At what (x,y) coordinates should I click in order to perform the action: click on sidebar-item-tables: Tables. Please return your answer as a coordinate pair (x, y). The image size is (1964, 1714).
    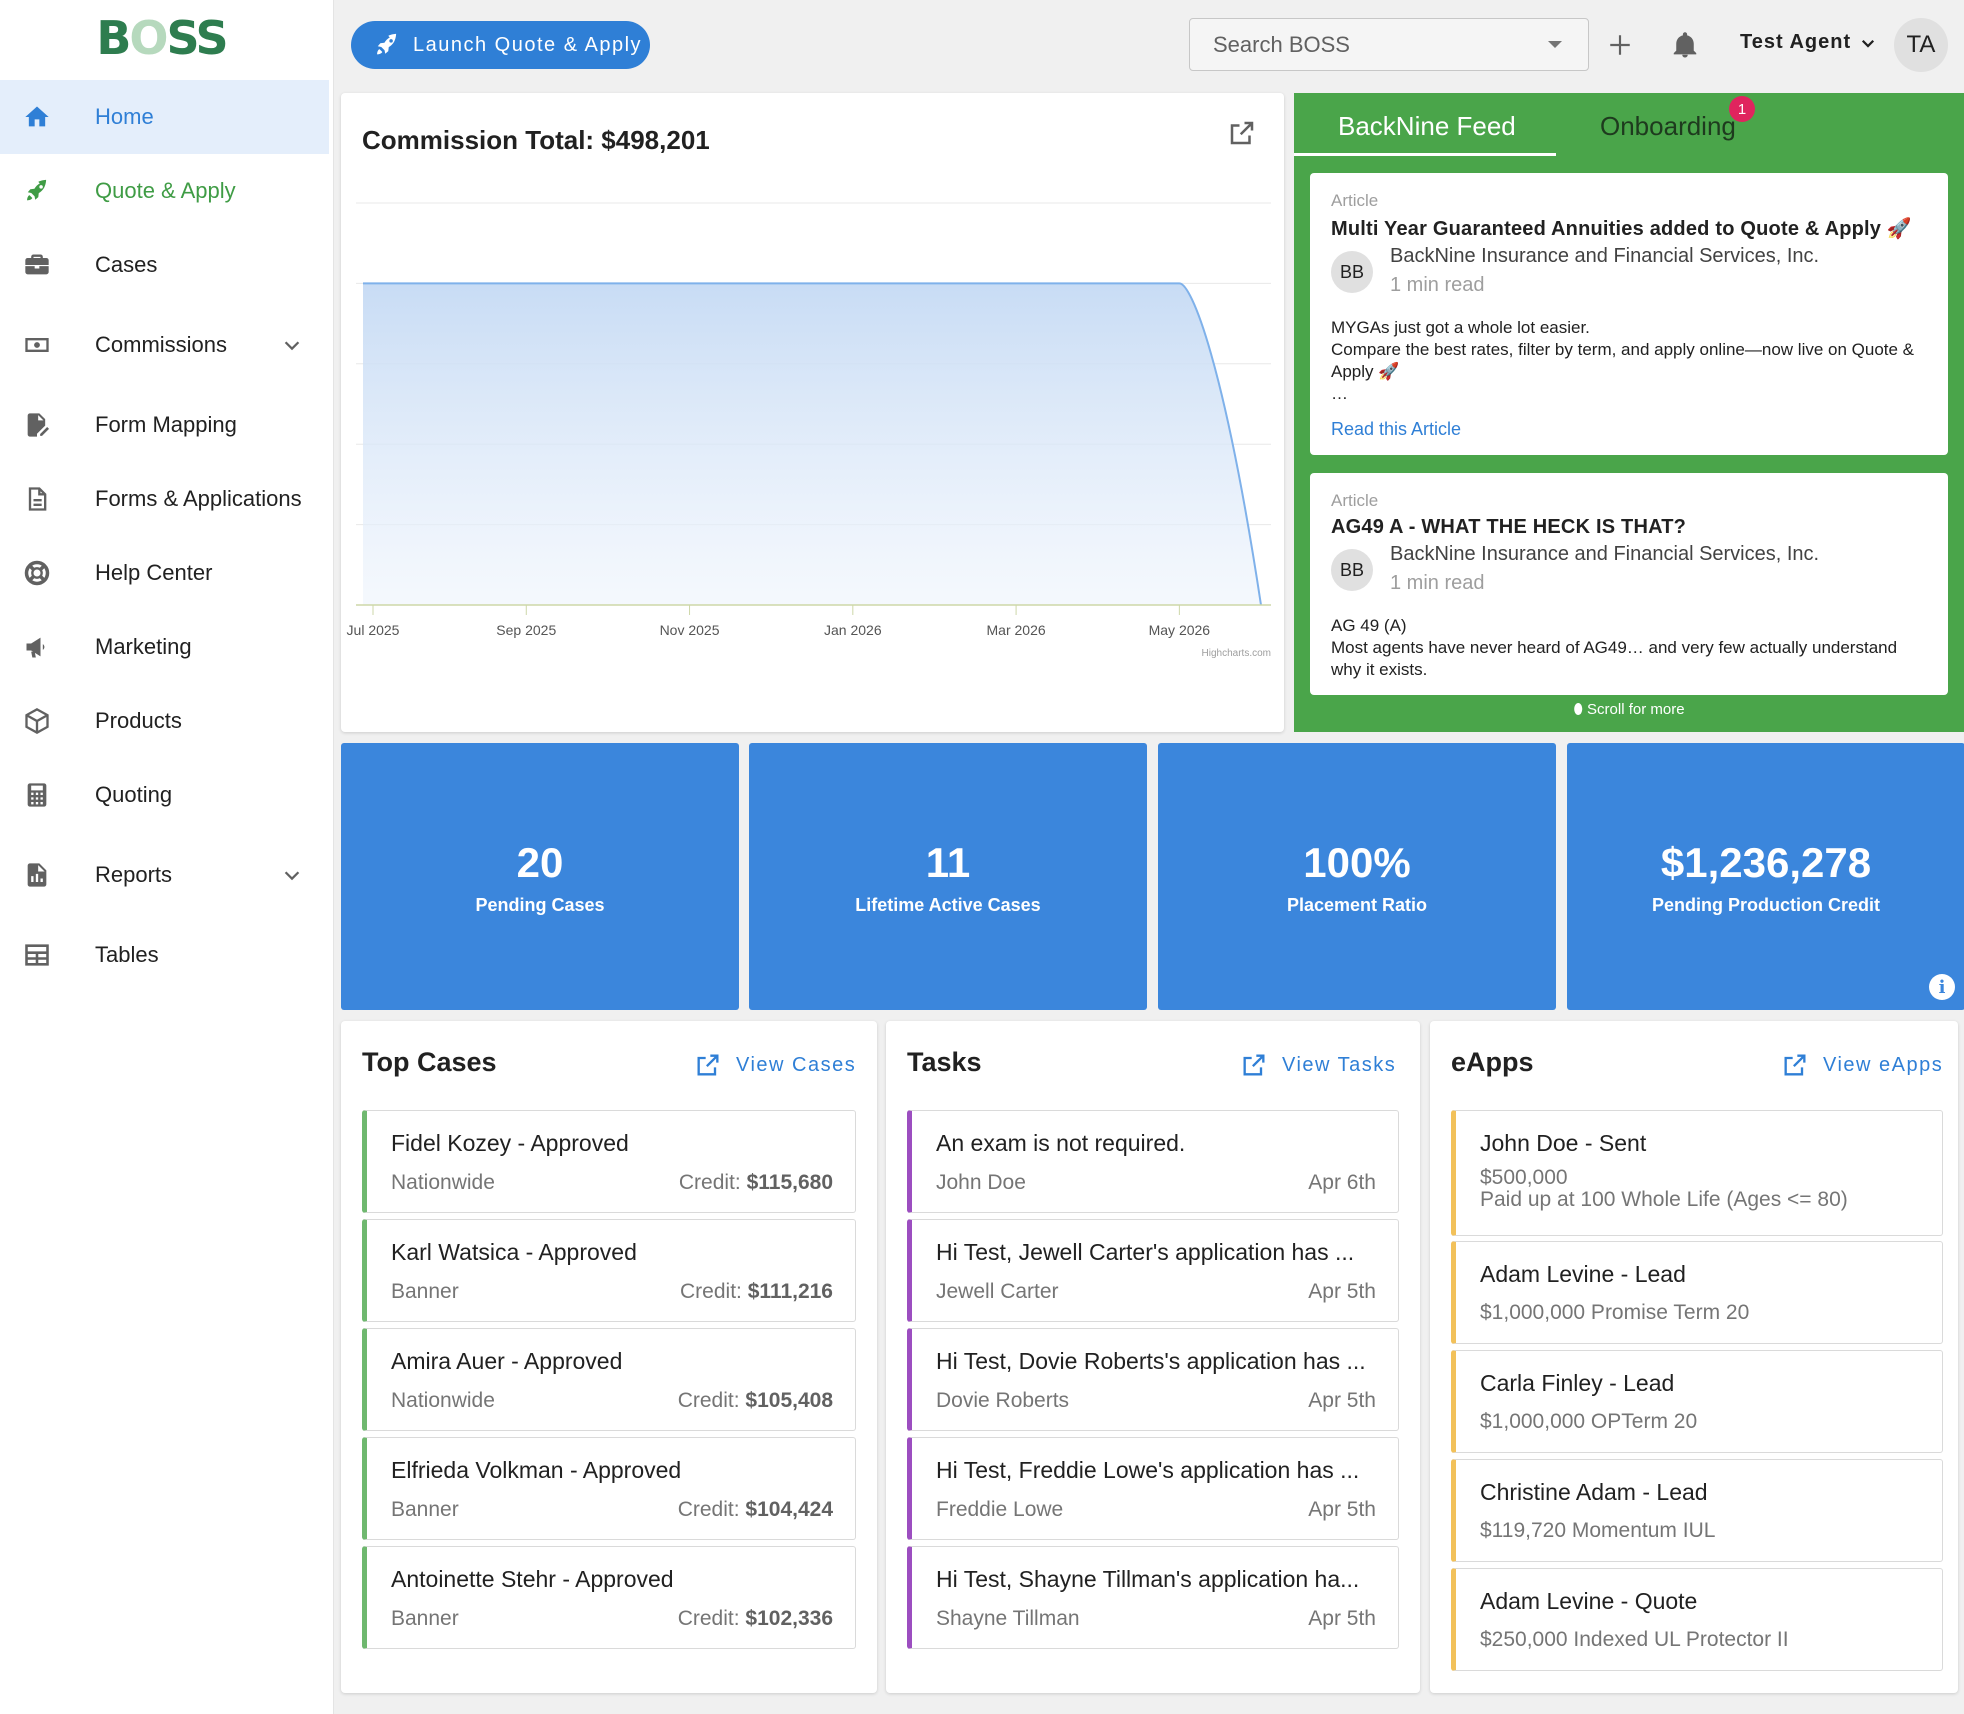
    Looking at the image, I should click on (164, 955).